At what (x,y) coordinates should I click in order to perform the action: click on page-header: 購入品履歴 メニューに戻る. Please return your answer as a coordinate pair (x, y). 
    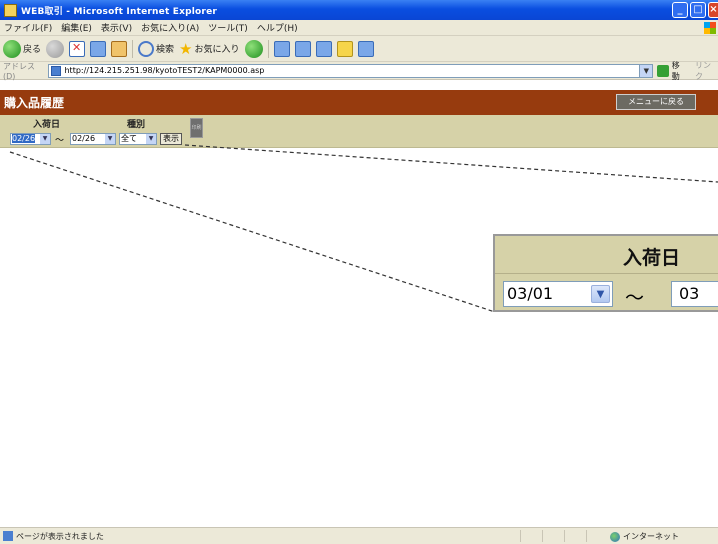
    Looking at the image, I should click on (359, 102).